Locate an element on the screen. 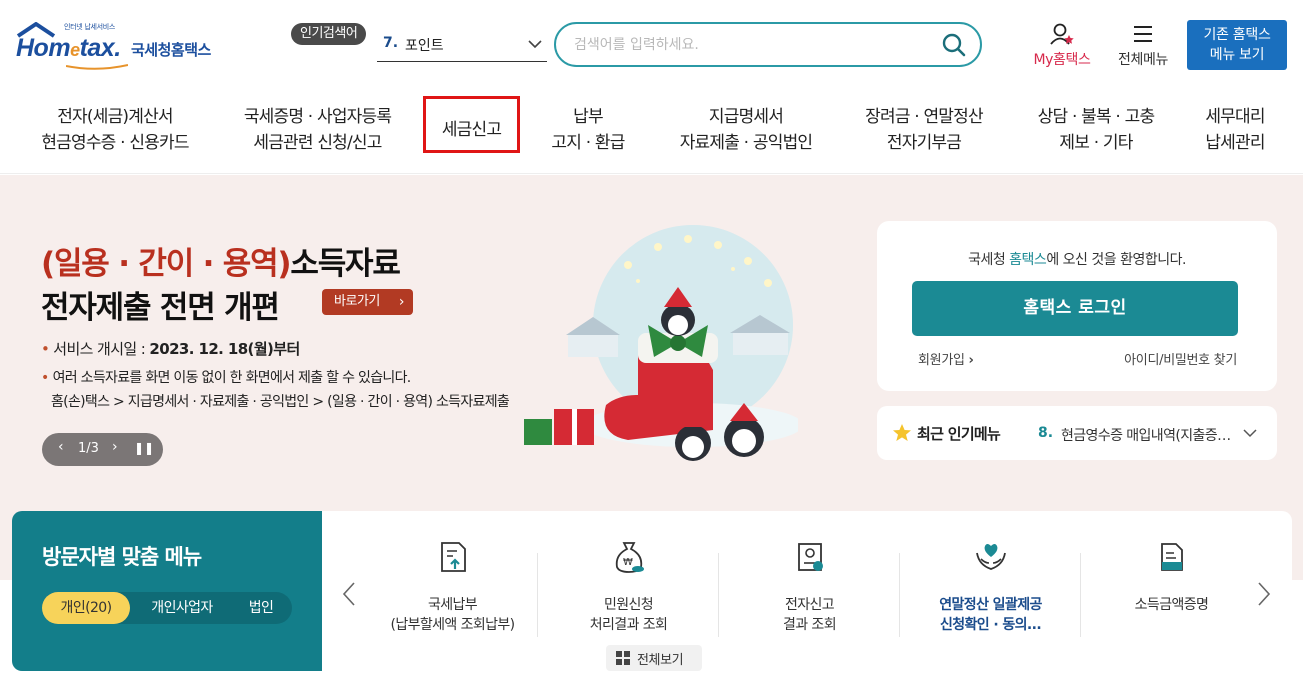 Image resolution: width=1303 pixels, height=682 pixels. chevron-down-icon is located at coordinates (1250, 433).